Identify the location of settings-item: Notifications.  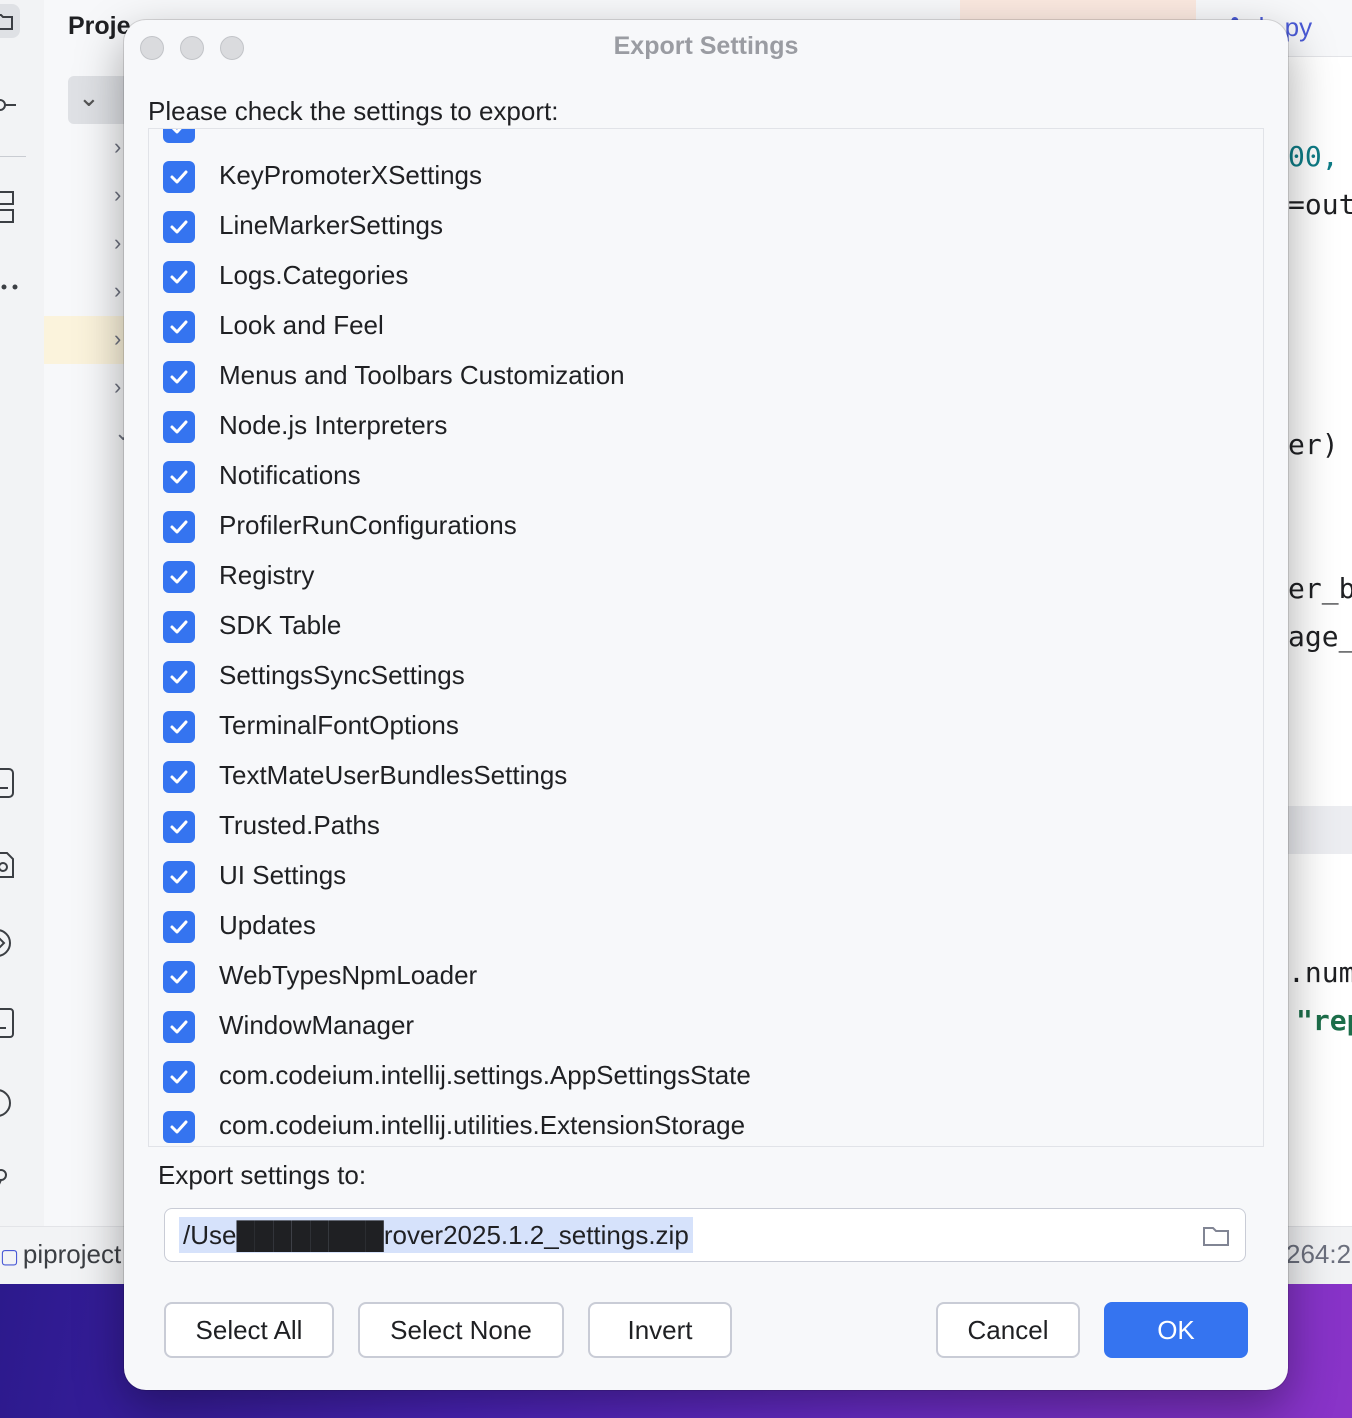
(706, 477).